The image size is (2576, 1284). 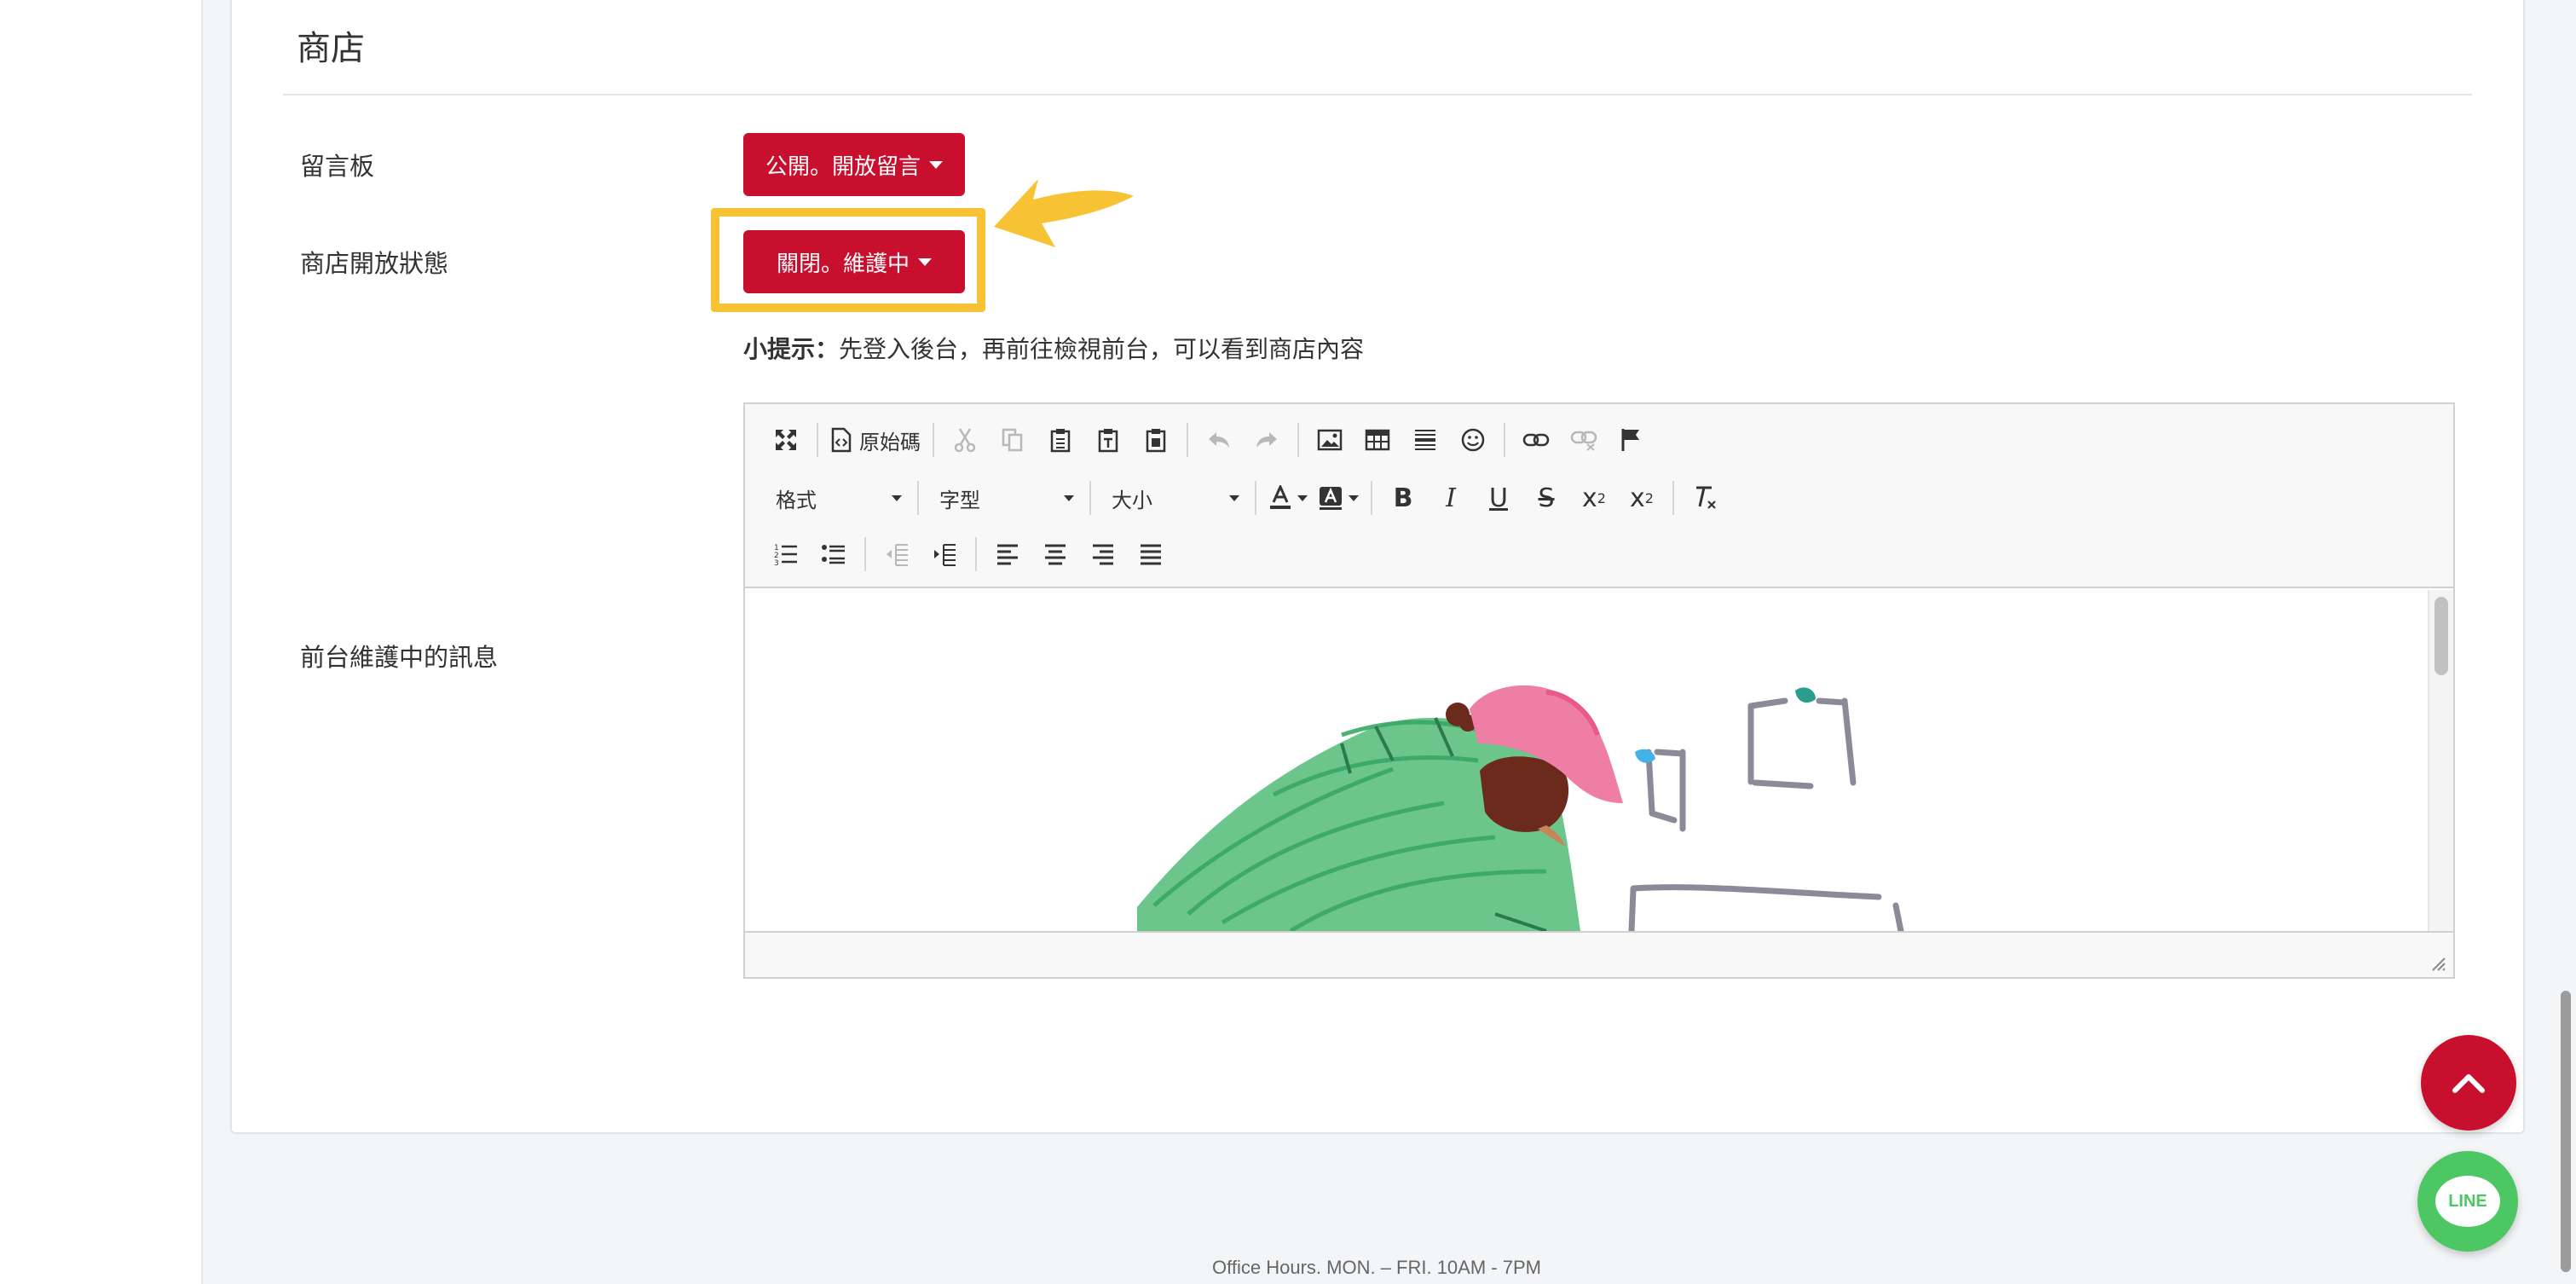 What do you see at coordinates (1060, 440) in the screenshot?
I see `paste-icon` at bounding box center [1060, 440].